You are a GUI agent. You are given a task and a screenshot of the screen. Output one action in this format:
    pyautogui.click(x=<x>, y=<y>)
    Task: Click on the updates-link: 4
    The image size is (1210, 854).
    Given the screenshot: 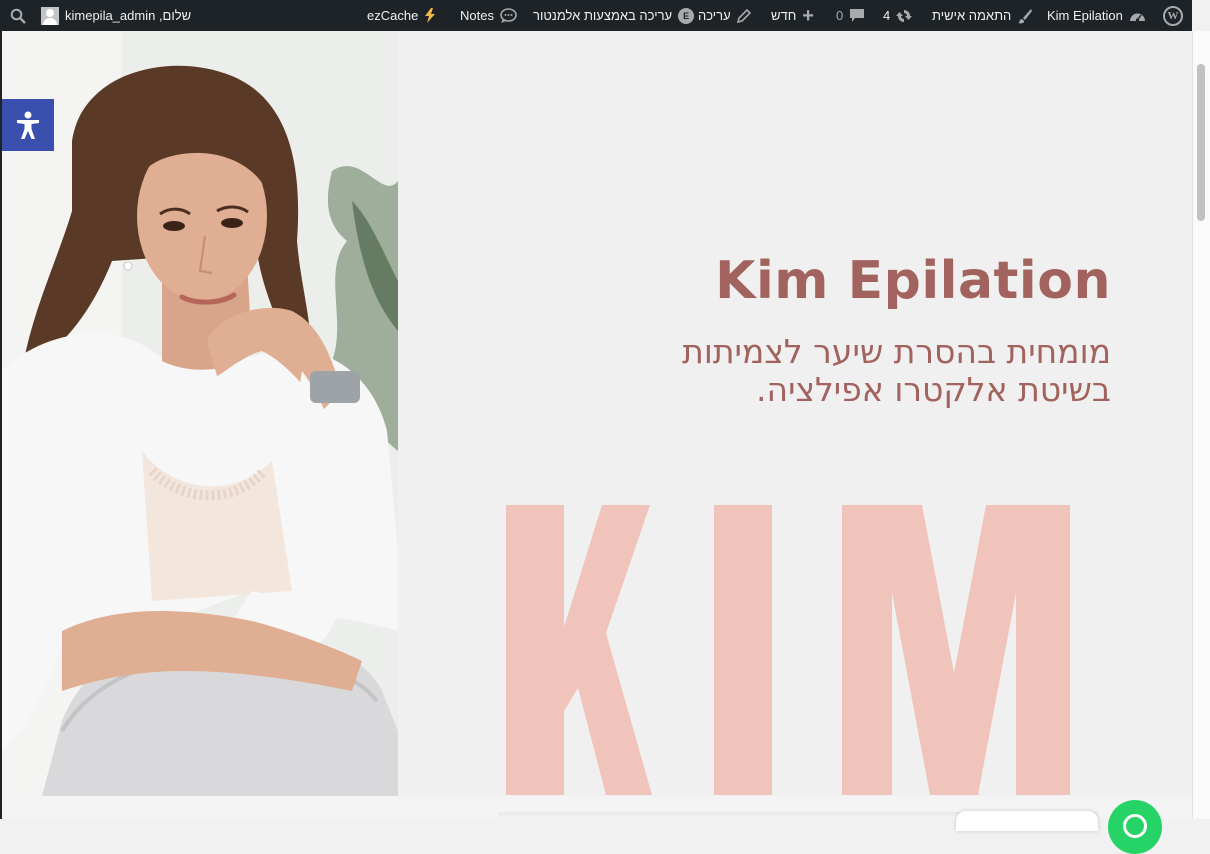 What is the action you would take?
    pyautogui.click(x=898, y=15)
    